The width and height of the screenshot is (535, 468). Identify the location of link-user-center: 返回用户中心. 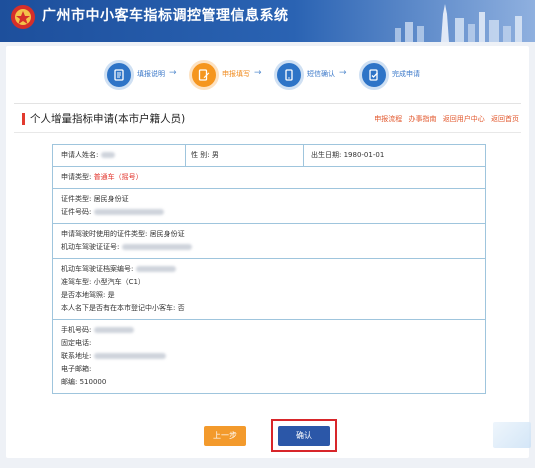
(464, 119).